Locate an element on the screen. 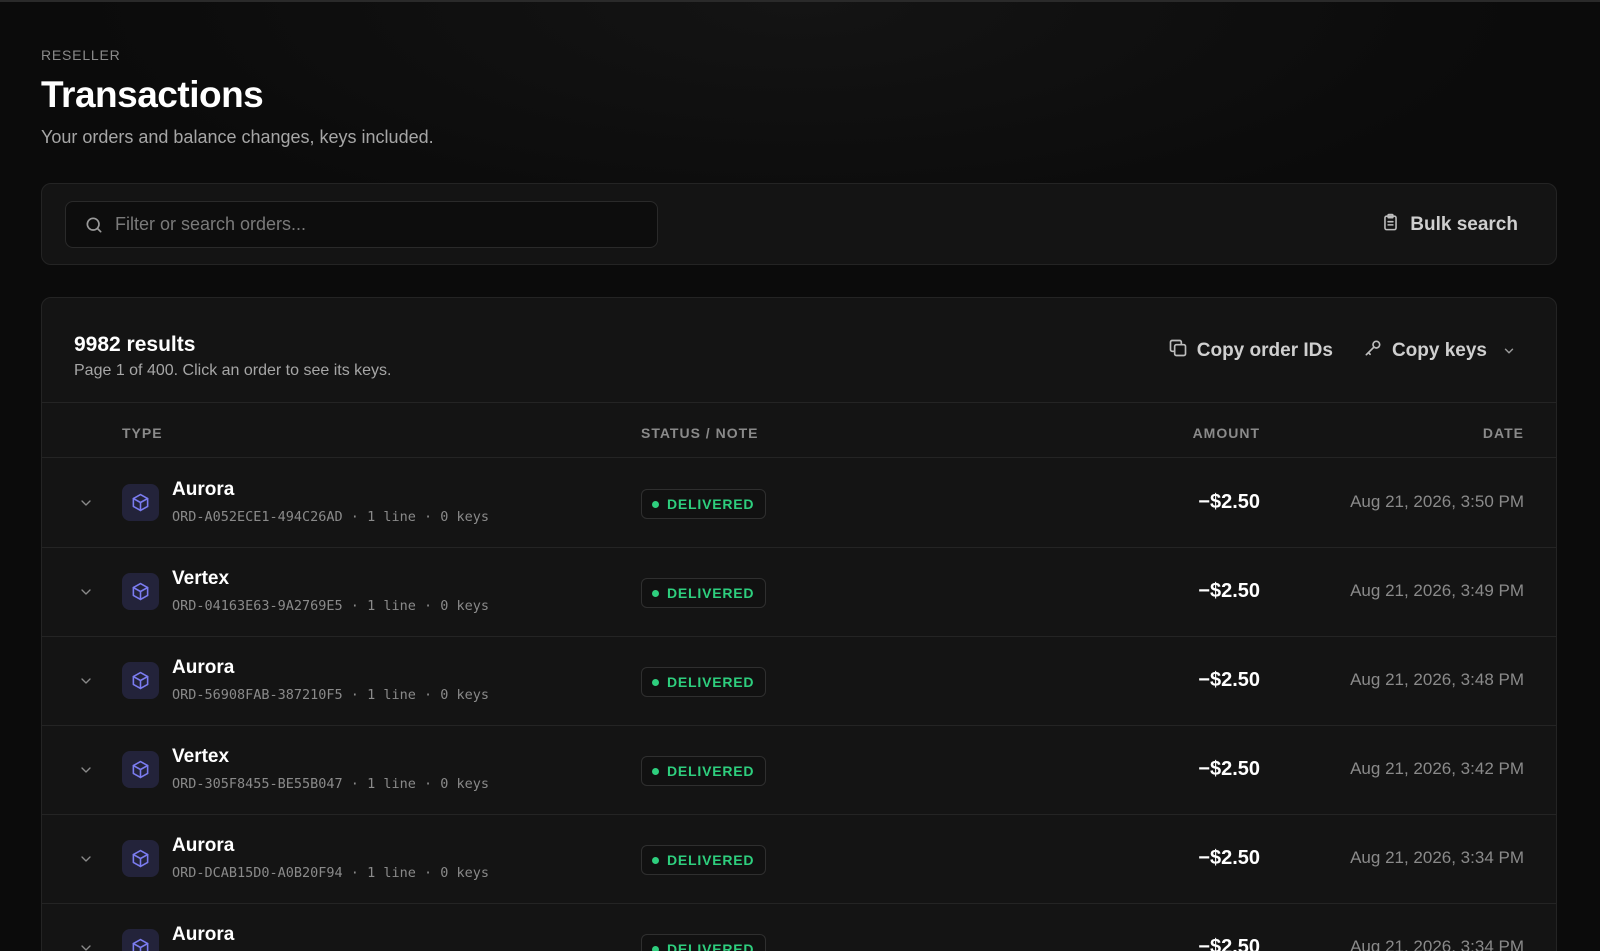 The image size is (1600, 951). order-meta: ORD-04163E63-9A2769E5 · 1 line · 0 keys is located at coordinates (330, 606).